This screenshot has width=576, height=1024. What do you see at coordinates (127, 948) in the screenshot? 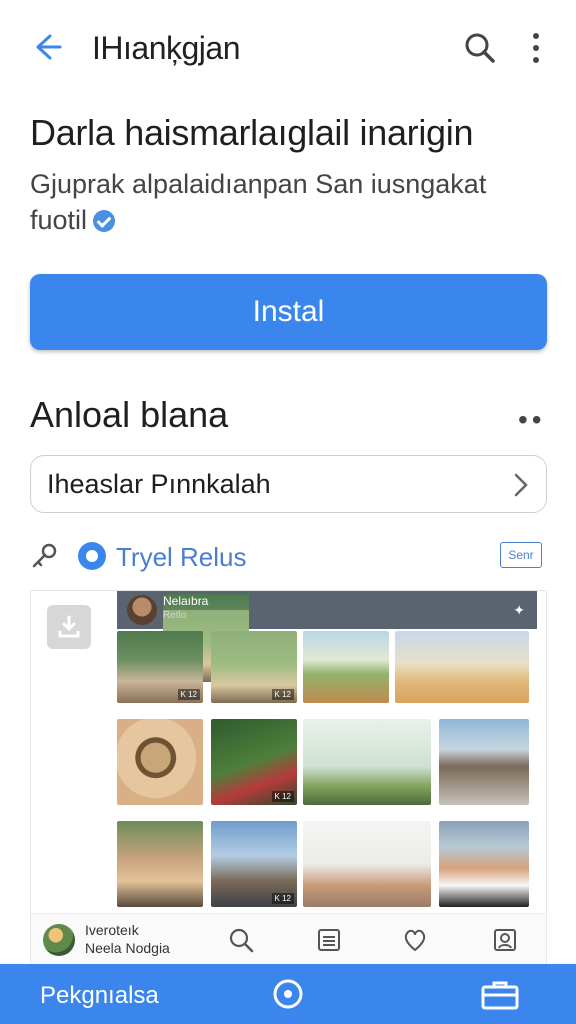
I see `footer-line-2: Neela Nodgia` at bounding box center [127, 948].